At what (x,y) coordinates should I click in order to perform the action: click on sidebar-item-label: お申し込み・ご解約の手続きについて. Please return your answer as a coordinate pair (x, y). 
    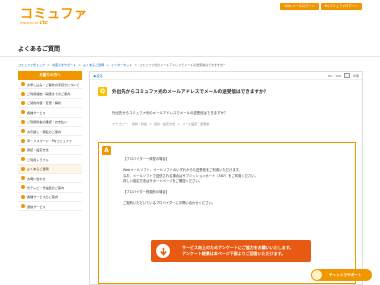
    Looking at the image, I should click on (53, 84).